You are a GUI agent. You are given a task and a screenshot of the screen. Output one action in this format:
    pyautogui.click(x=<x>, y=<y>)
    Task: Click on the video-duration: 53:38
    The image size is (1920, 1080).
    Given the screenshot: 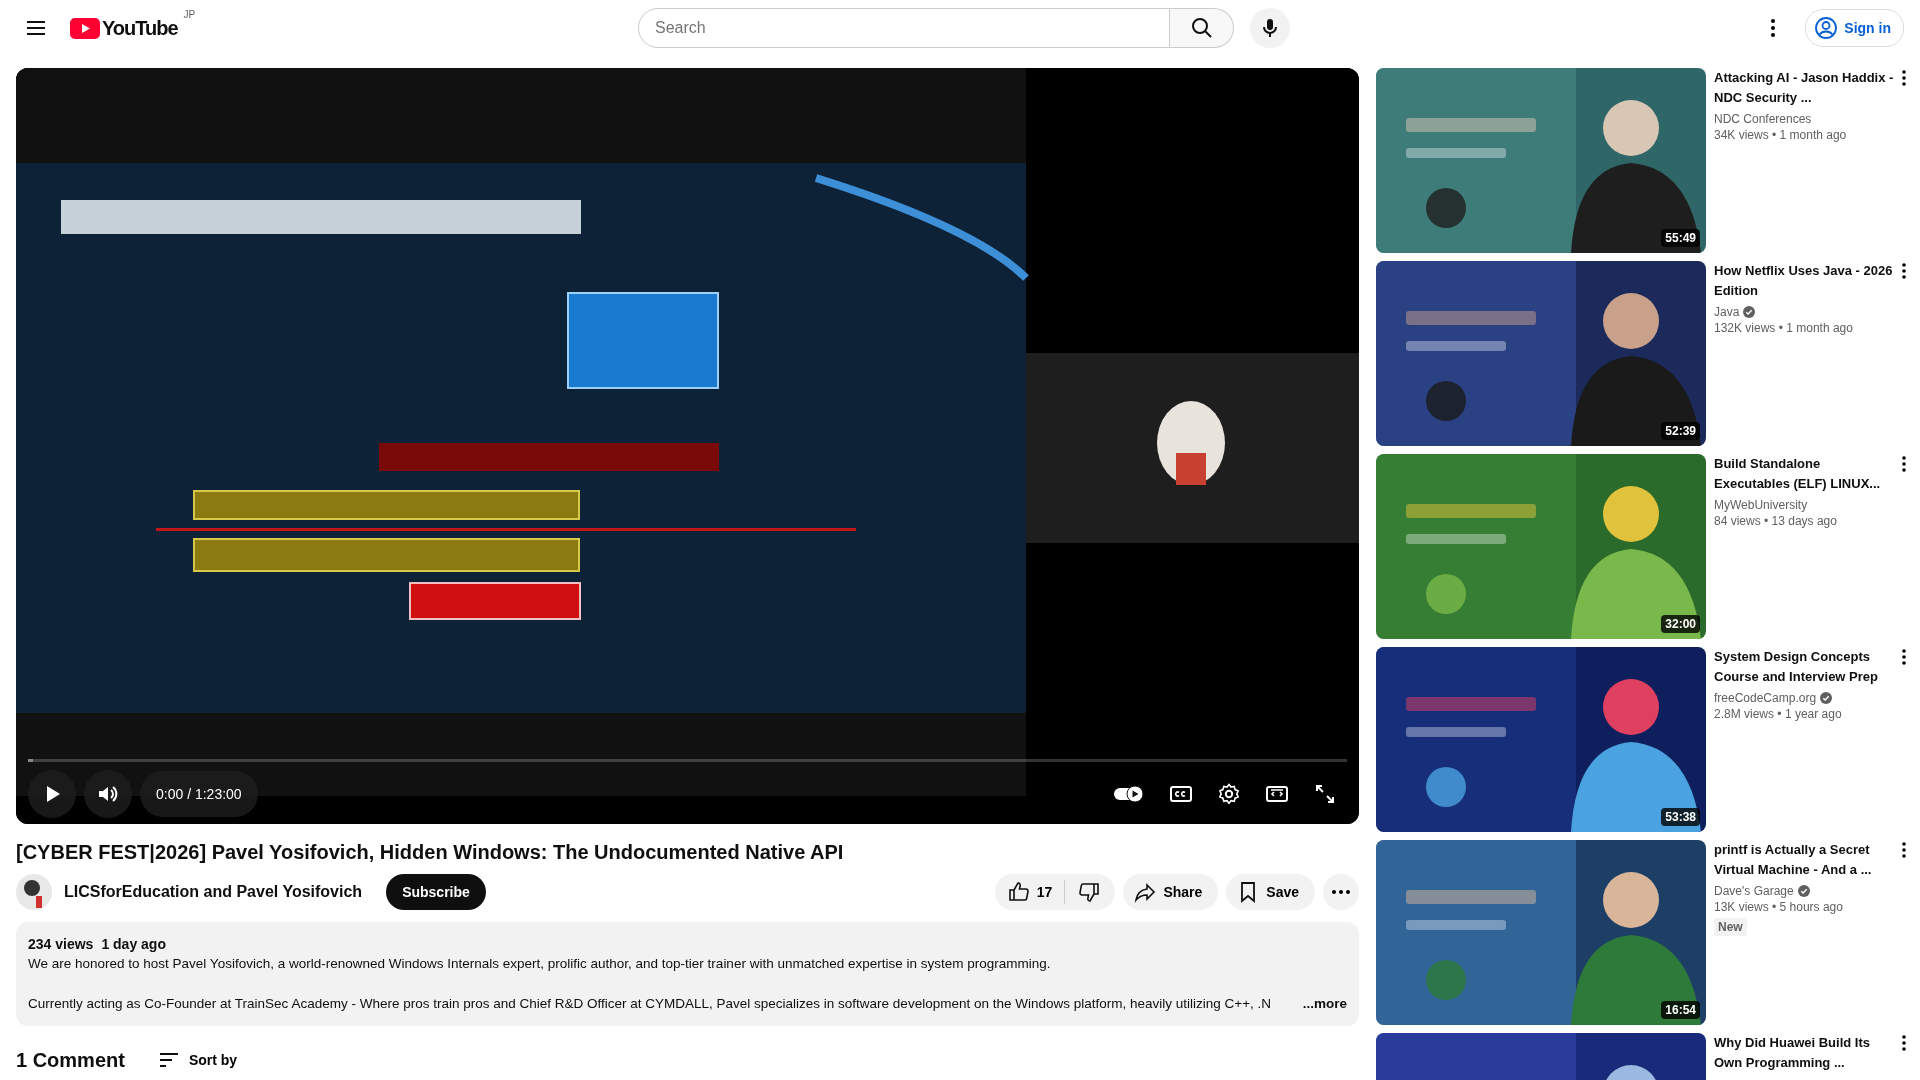 What is the action you would take?
    pyautogui.click(x=1680, y=817)
    